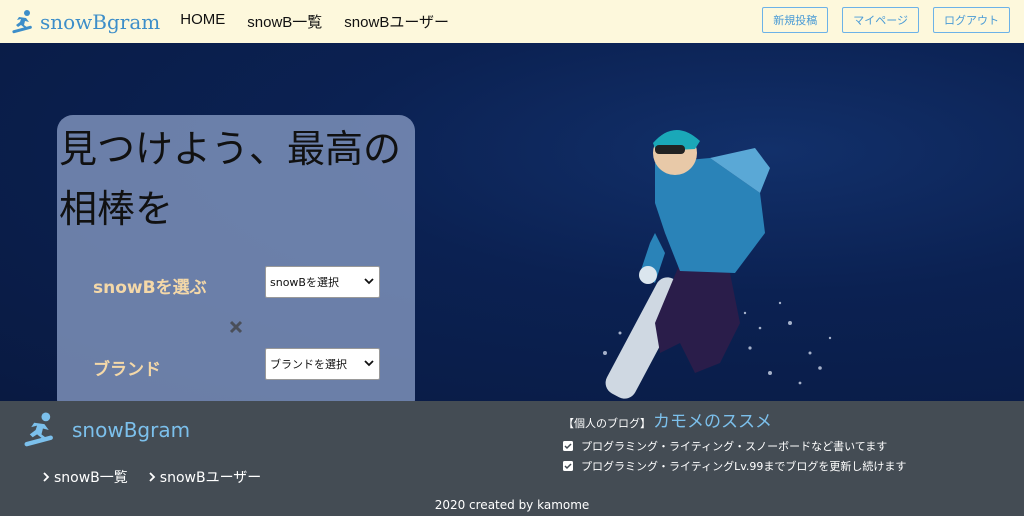 The image size is (1024, 516). I want to click on footer-brand: snowBgram, so click(105, 430).